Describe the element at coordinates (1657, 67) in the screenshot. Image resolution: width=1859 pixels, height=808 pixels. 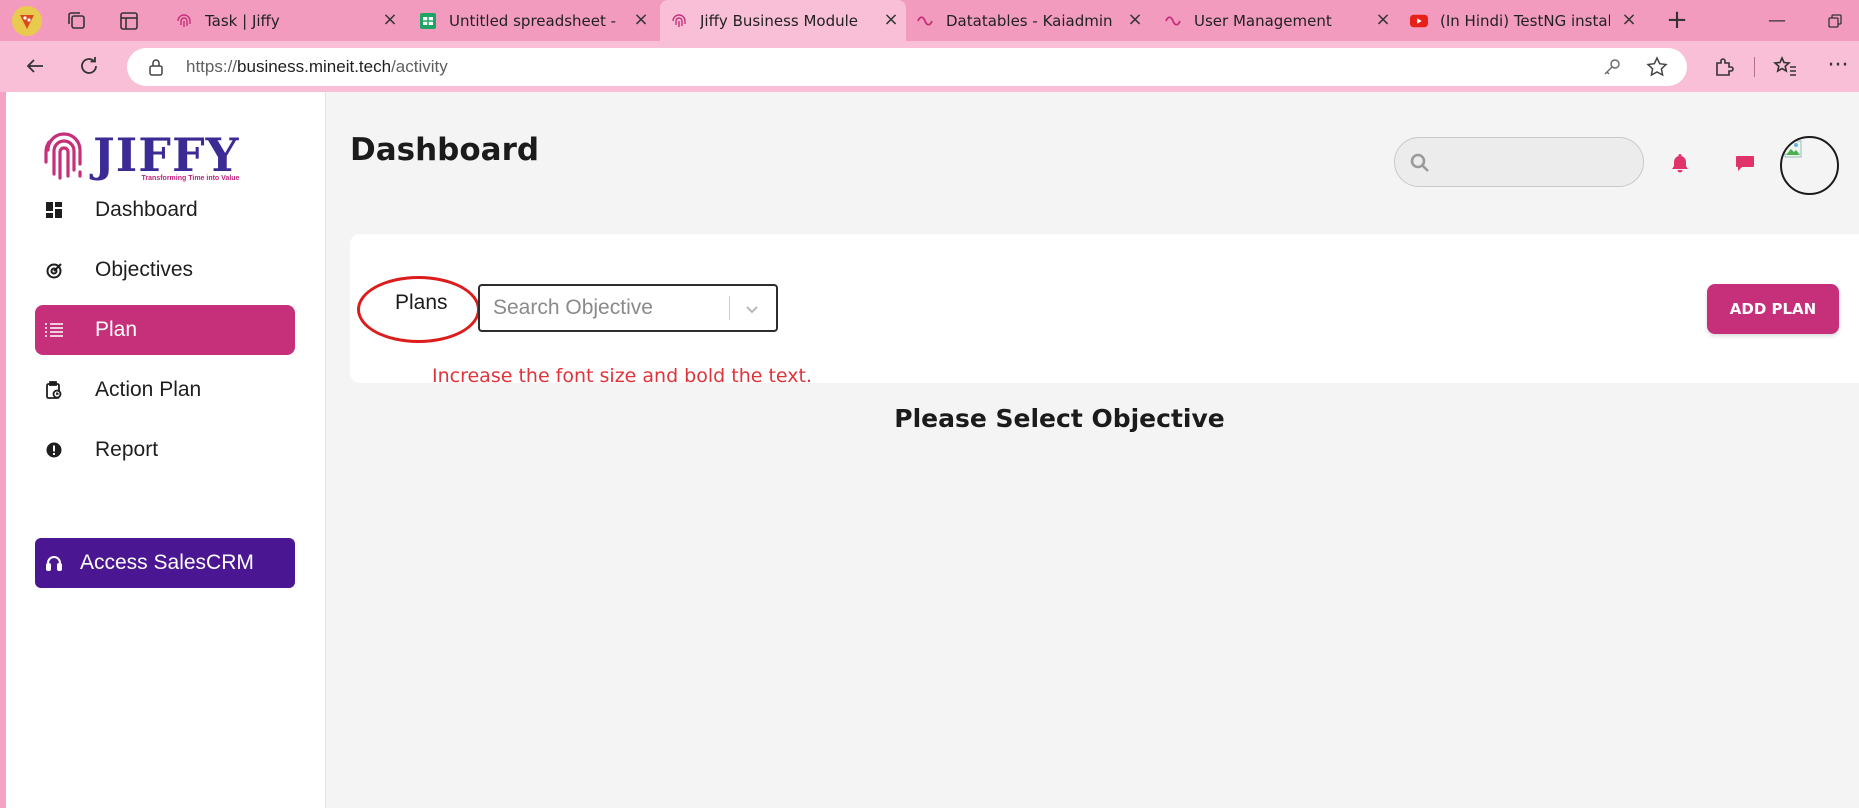
I see `favorite-star-icon` at that location.